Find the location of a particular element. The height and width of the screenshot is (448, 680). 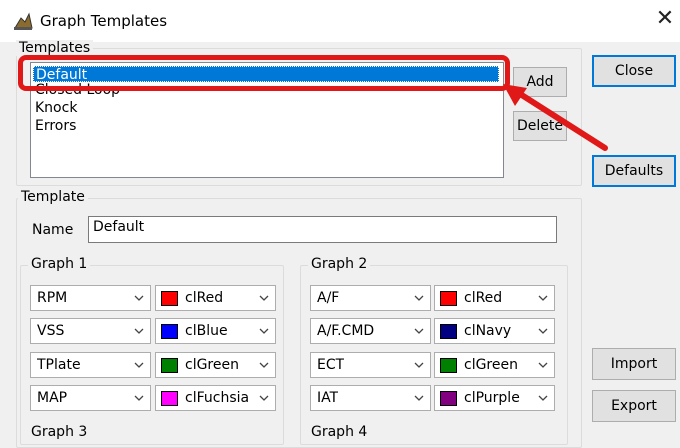

color-select: clNavy is located at coordinates (494, 331).